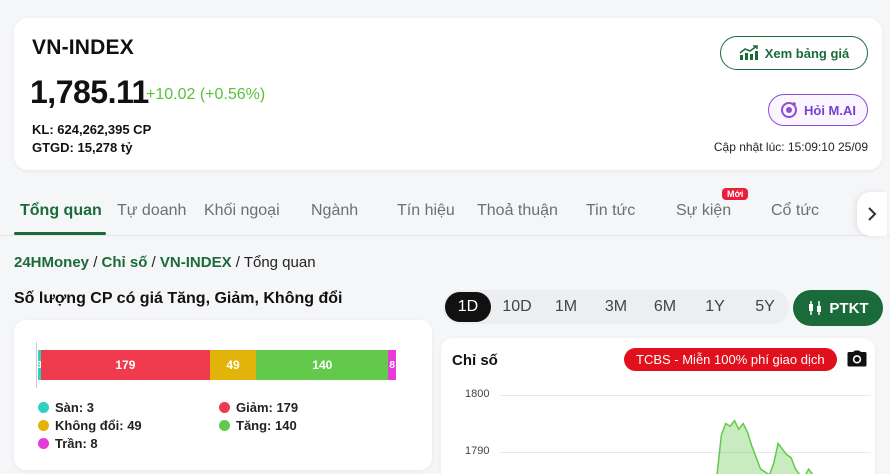 The width and height of the screenshot is (890, 474). I want to click on breadth-segment-tang: 140, so click(322, 365).